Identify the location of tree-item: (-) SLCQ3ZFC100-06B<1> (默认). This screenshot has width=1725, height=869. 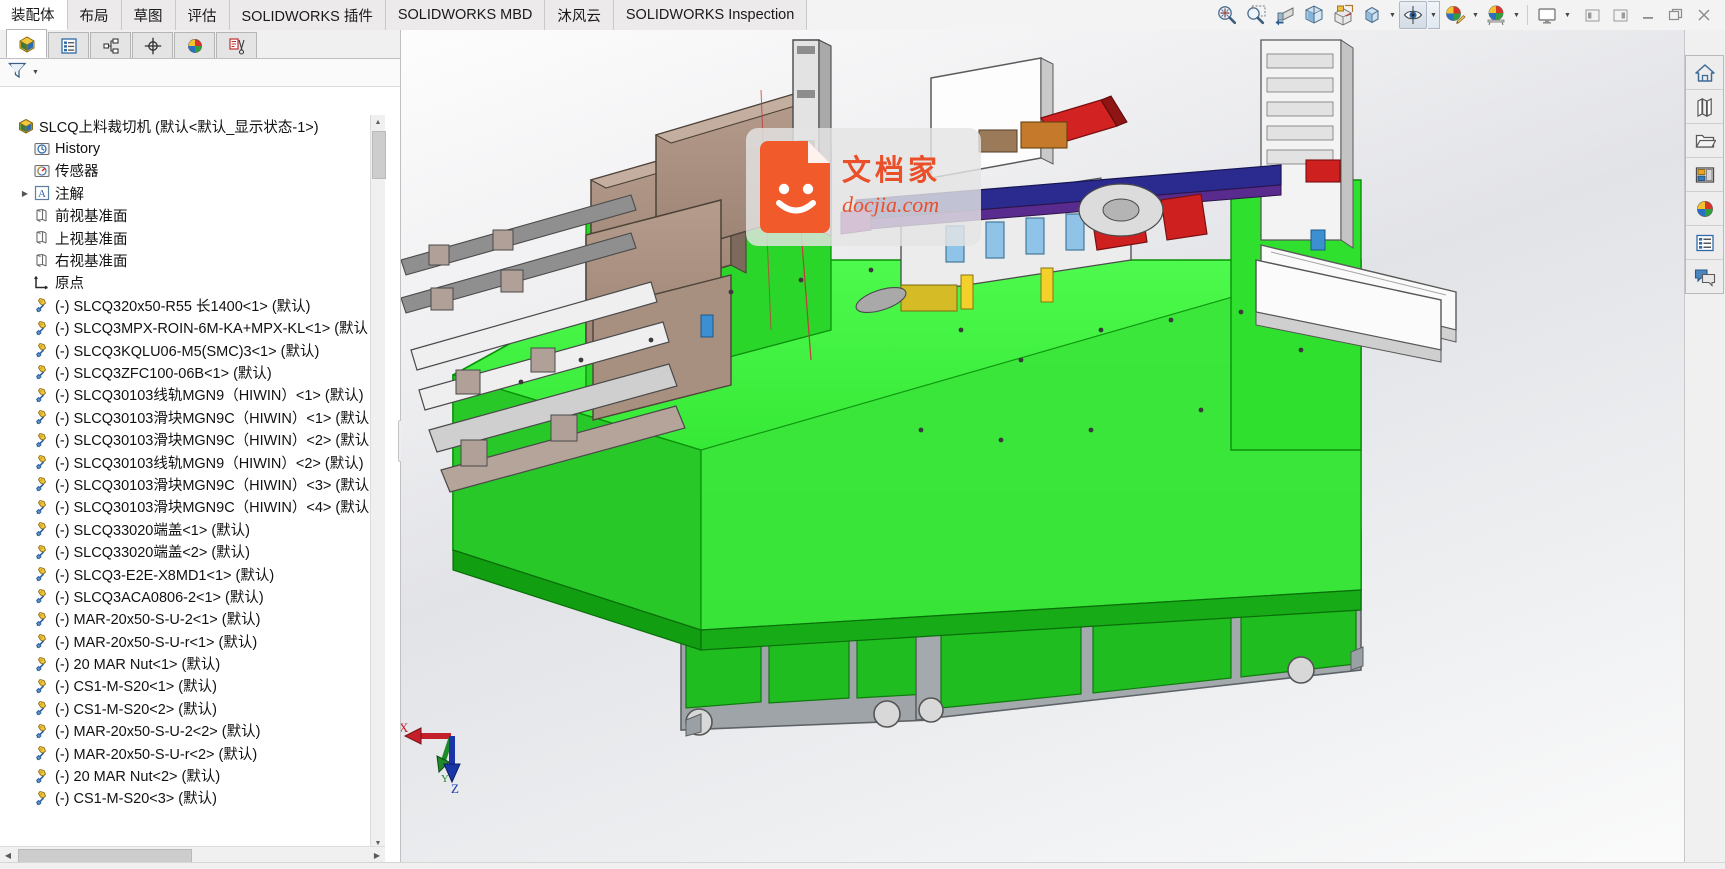
(192, 372).